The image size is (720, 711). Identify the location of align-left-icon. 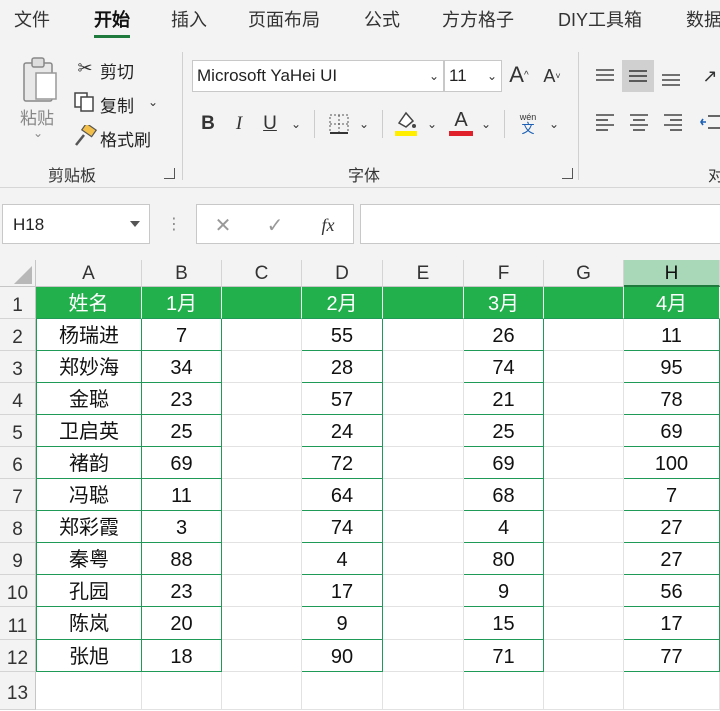
(605, 122).